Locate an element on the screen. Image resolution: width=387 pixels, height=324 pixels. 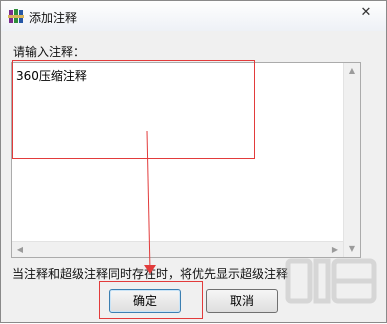
vertical-scrollbar: ▲ ▼ is located at coordinates (351, 160).